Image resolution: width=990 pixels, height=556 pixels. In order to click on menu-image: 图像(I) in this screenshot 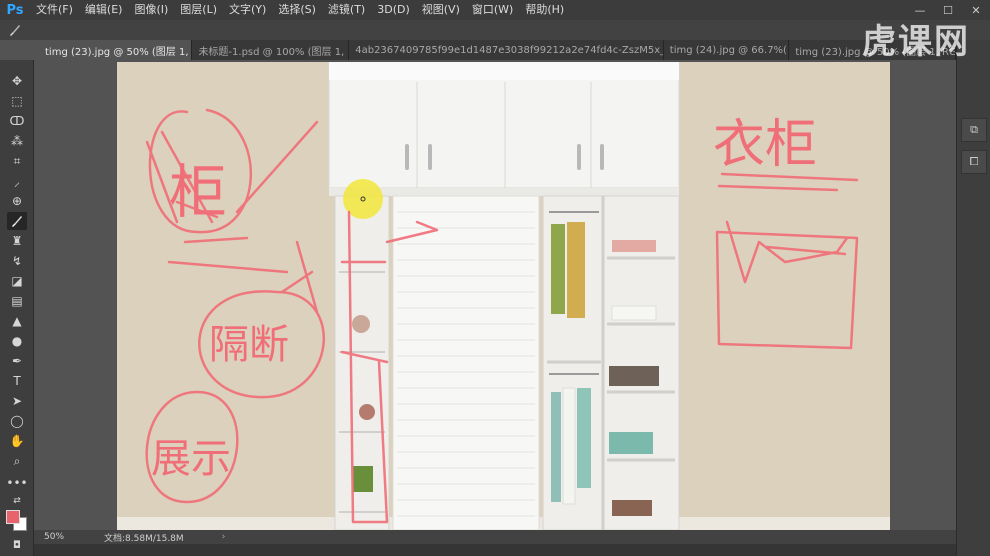, I will do `click(151, 10)`.